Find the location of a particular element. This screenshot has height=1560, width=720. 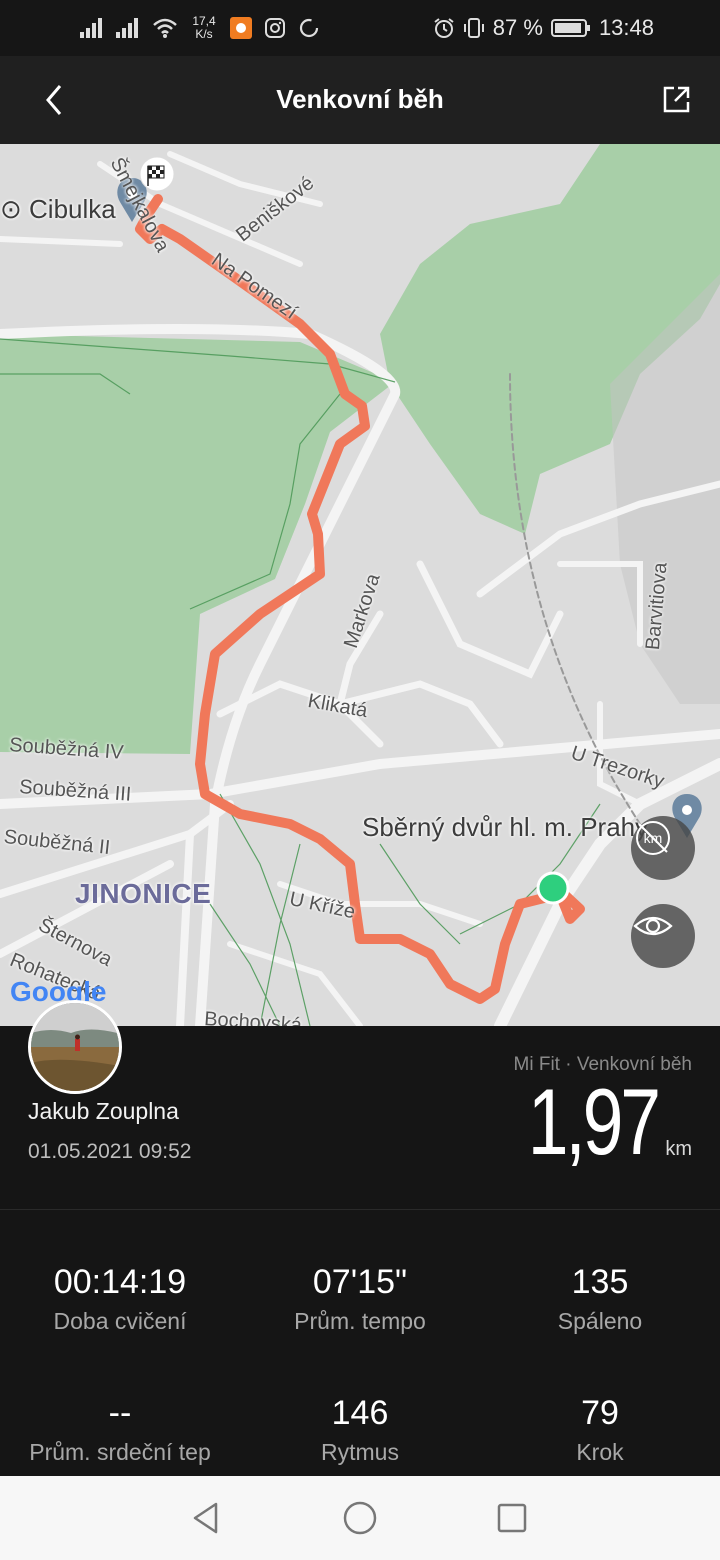

chevron-left-icon is located at coordinates (54, 100).